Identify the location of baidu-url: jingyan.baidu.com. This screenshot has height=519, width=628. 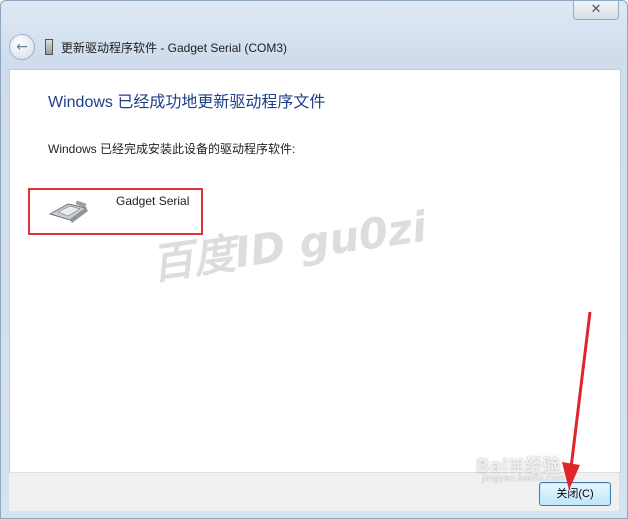
(524, 479).